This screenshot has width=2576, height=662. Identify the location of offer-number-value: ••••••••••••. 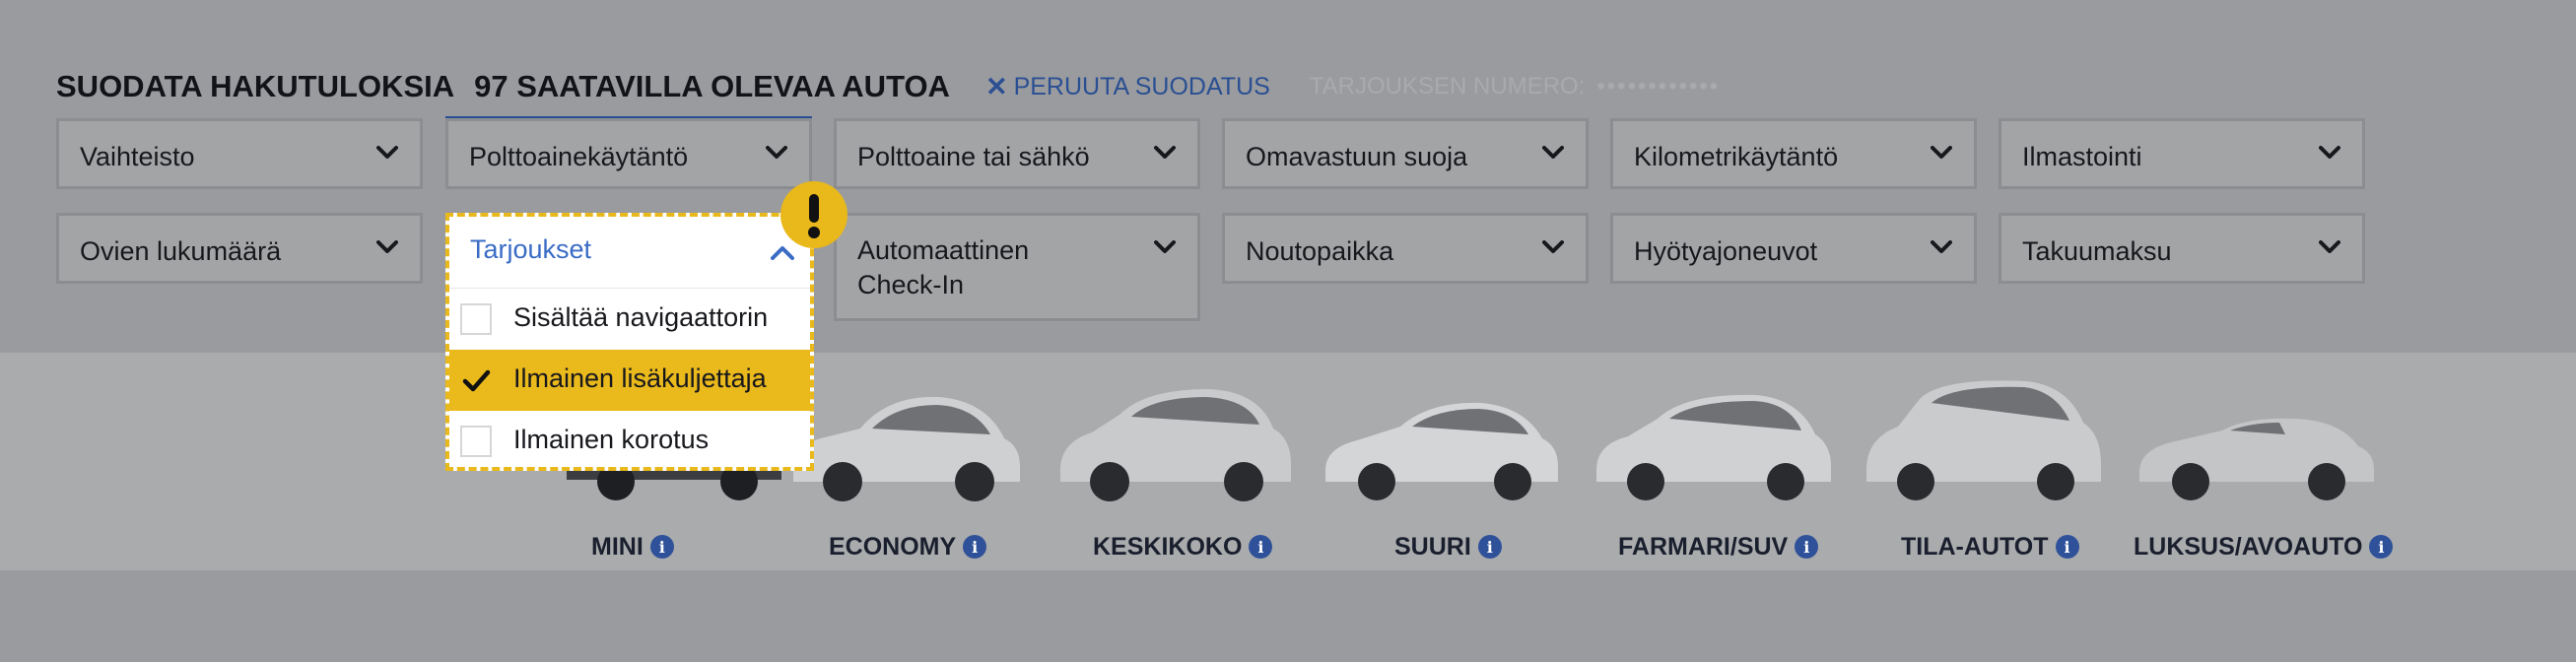
(1658, 86).